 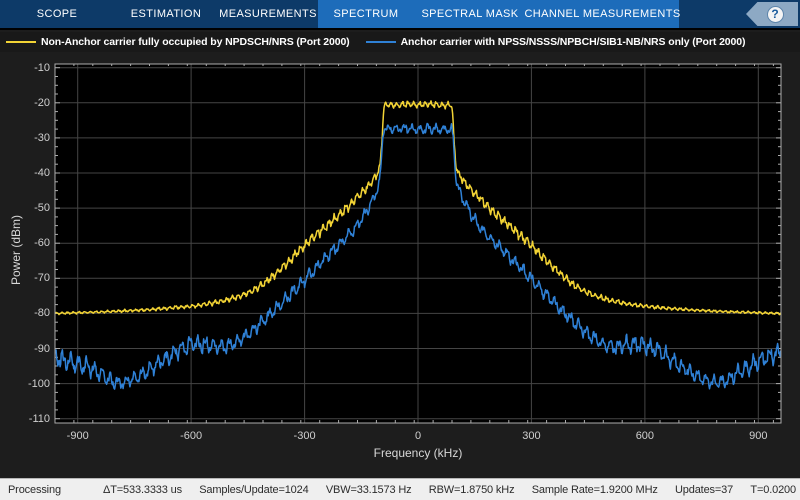 What do you see at coordinates (418, 436) in the screenshot?
I see `x-tick-label: 0` at bounding box center [418, 436].